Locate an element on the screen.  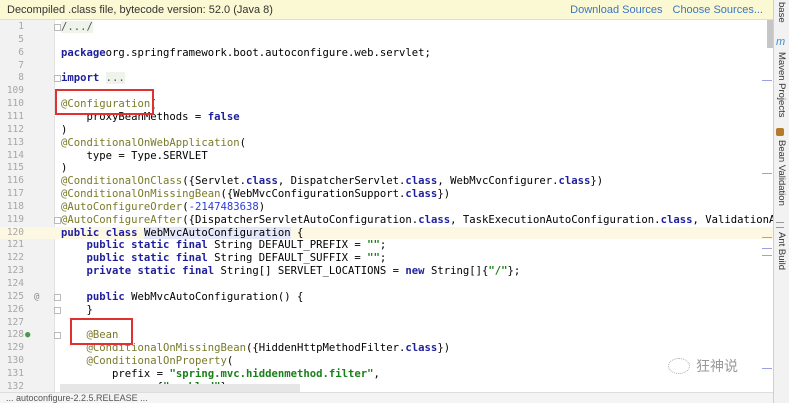
code-token: String[]{ is located at coordinates (456, 271).